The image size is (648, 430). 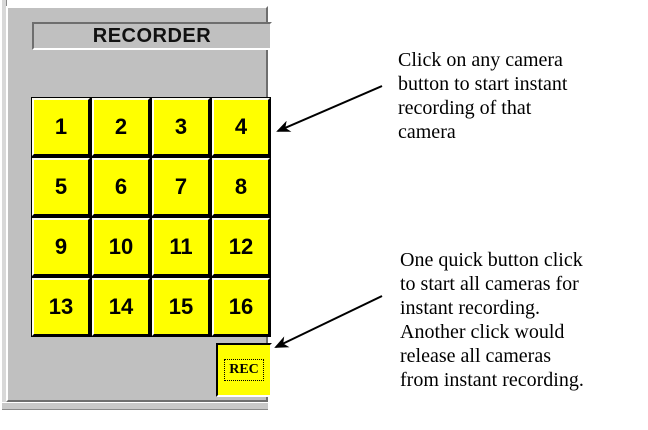 I want to click on camera-note-line-4: camera, so click(x=427, y=132).